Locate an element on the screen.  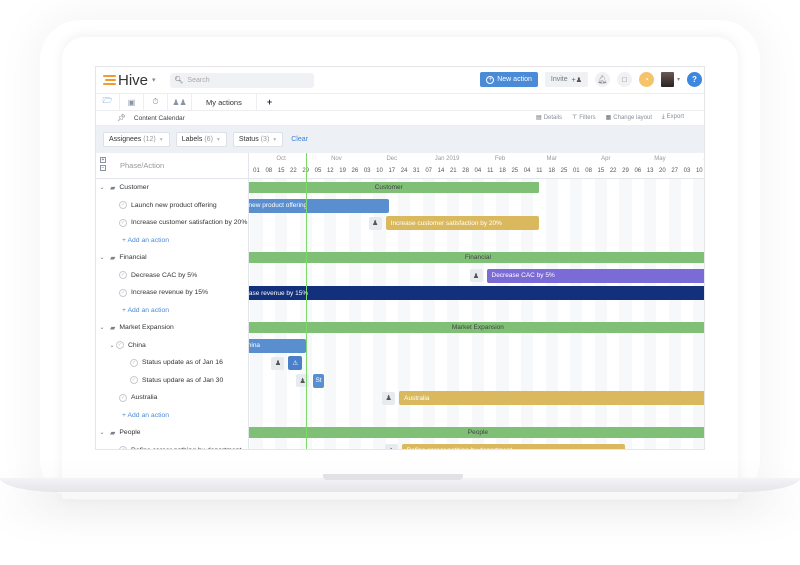
task-bar: Define career pathing by department is located at coordinates (513, 446).